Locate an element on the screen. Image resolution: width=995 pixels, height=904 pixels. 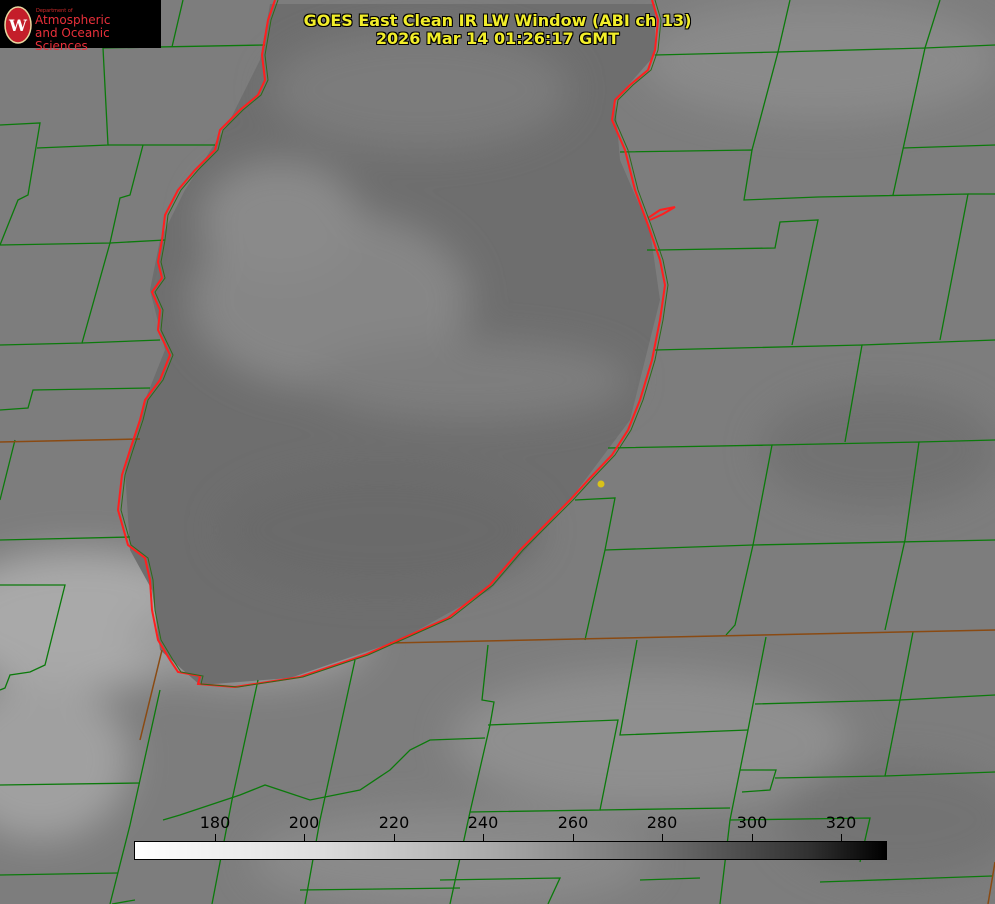
brightness-temperature-colorbar: 180 200 220 240 260 280 300 320 is located at coordinates (510, 837).